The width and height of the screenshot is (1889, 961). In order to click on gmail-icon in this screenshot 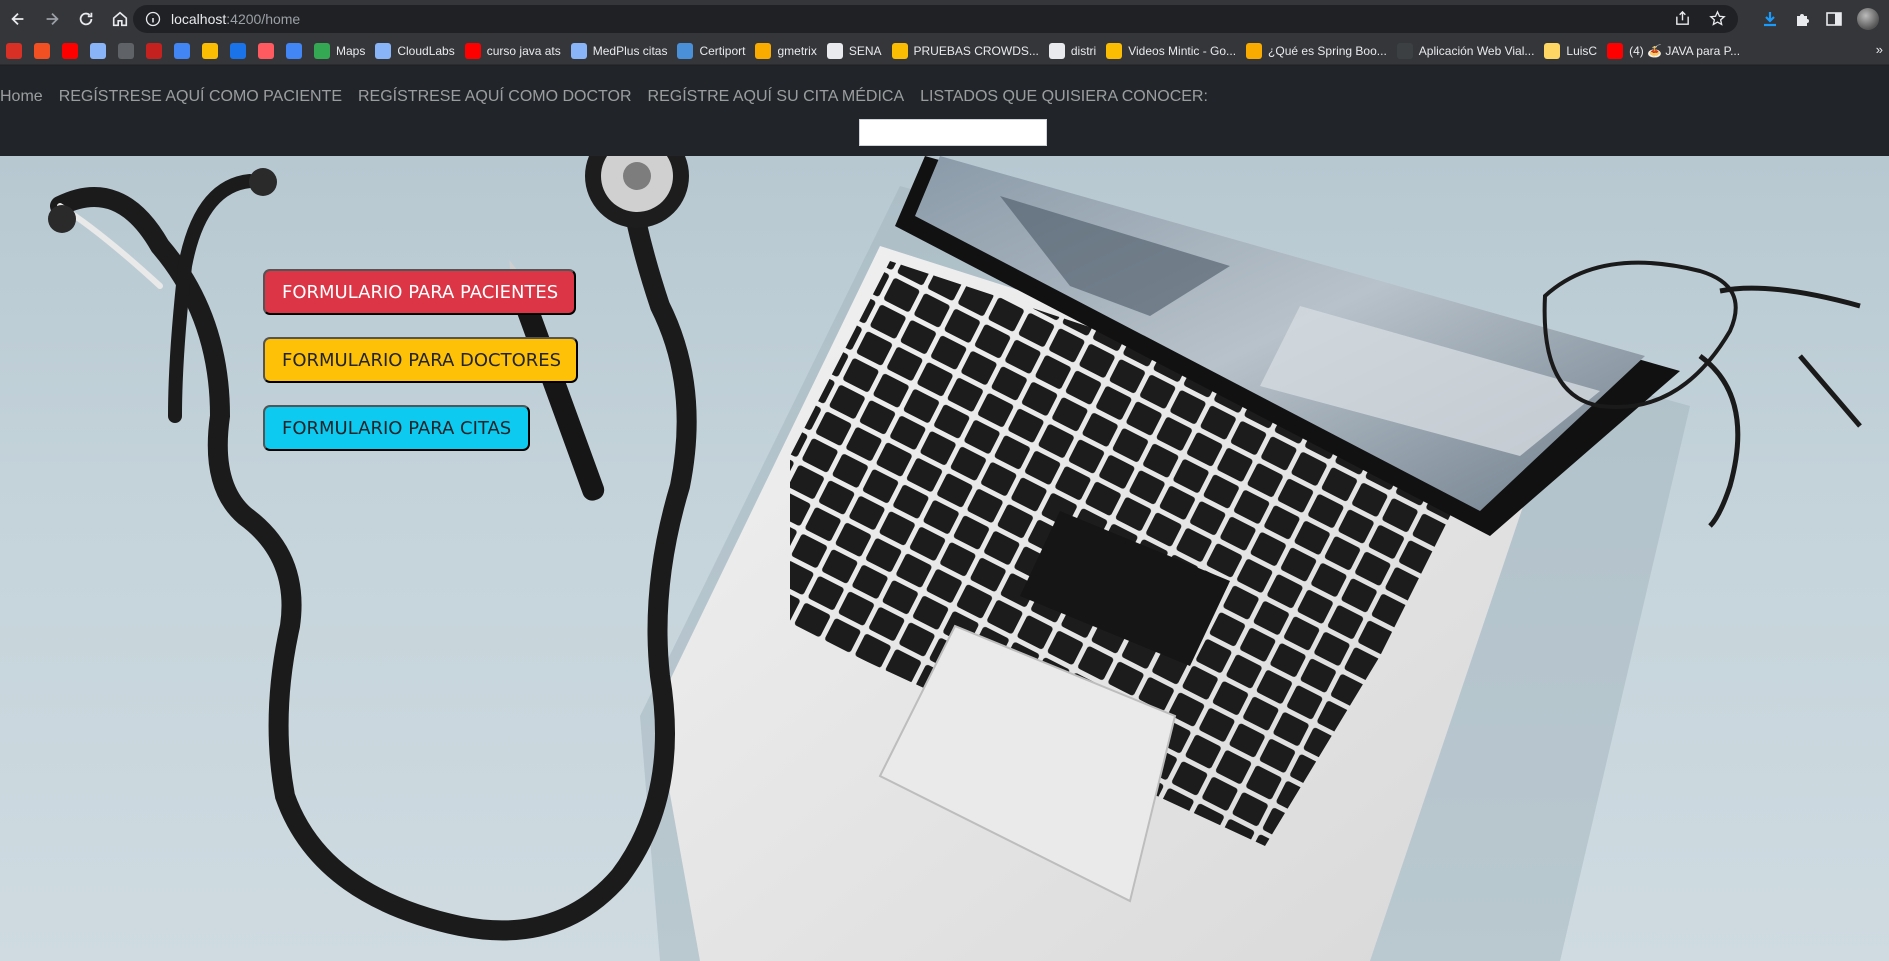, I will do `click(14, 51)`.